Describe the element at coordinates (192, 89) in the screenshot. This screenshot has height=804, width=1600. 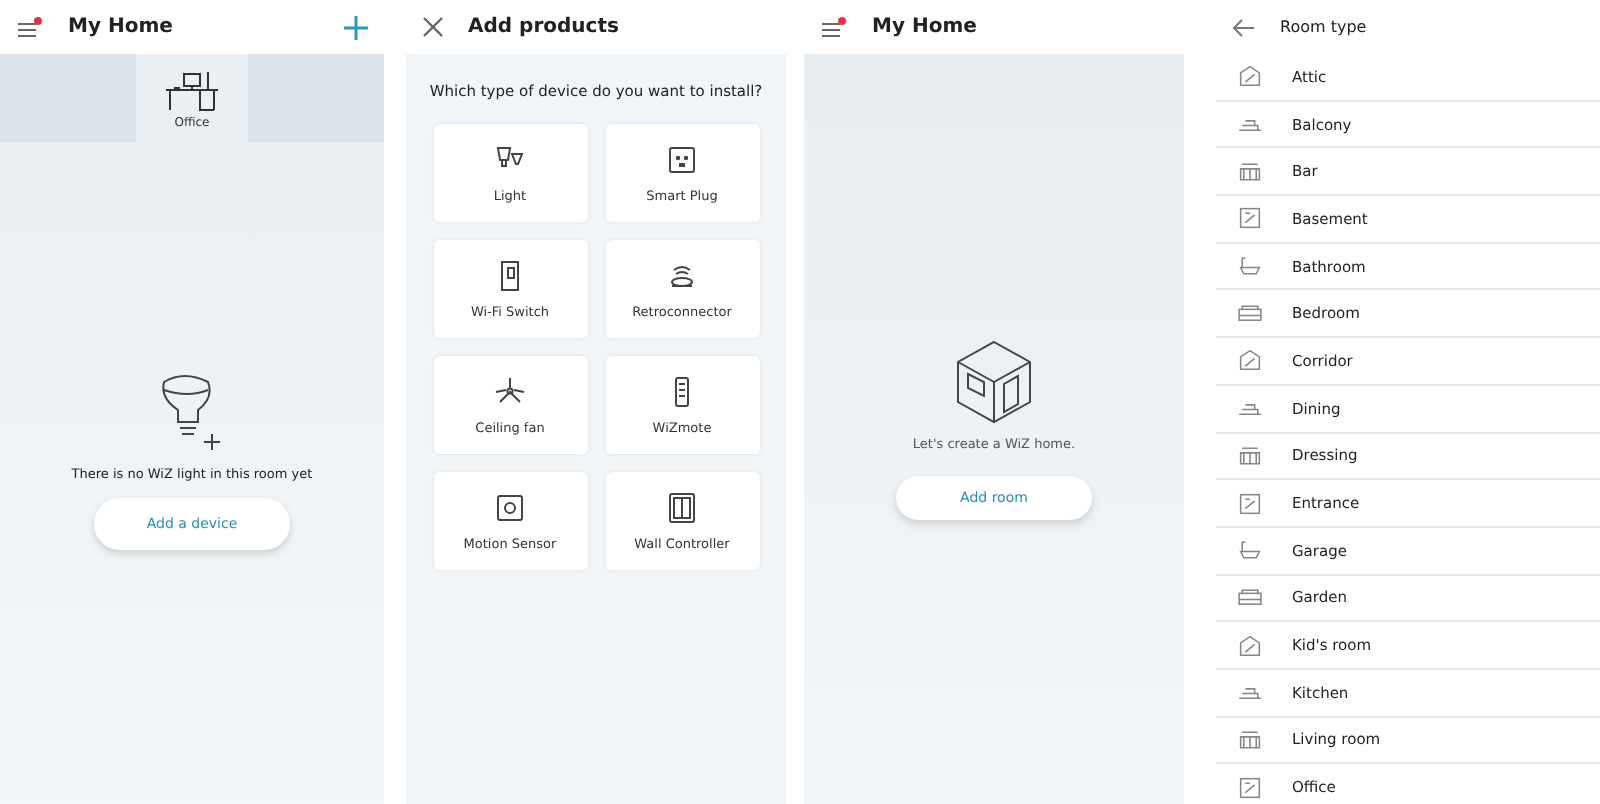
I see `desk-icon` at that location.